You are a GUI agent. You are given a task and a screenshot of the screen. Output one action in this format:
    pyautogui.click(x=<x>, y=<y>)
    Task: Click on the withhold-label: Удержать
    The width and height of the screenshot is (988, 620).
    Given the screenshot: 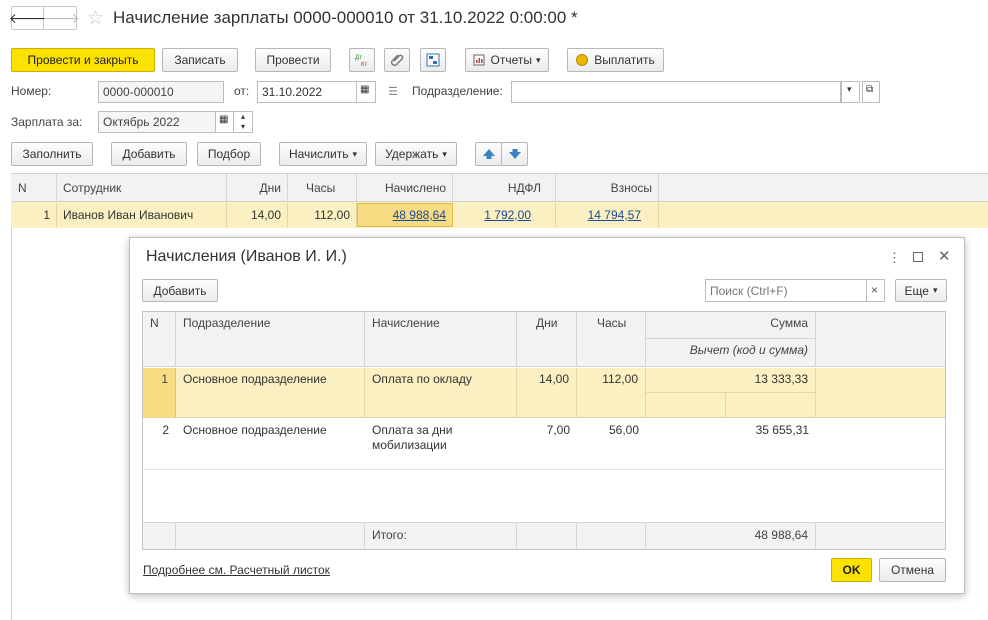 What is the action you would take?
    pyautogui.click(x=412, y=154)
    